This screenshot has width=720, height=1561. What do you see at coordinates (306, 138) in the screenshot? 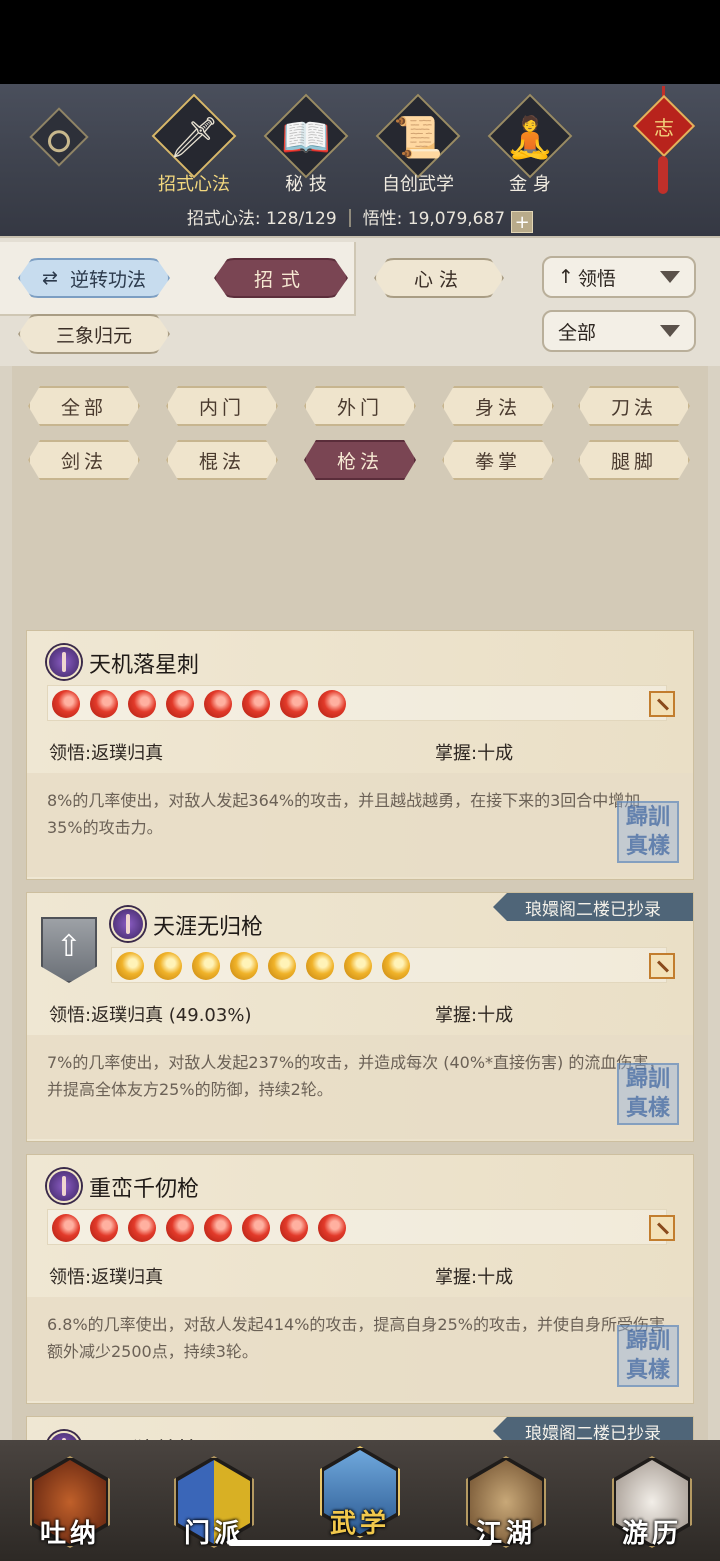
I see `book-icon: 📖` at bounding box center [306, 138].